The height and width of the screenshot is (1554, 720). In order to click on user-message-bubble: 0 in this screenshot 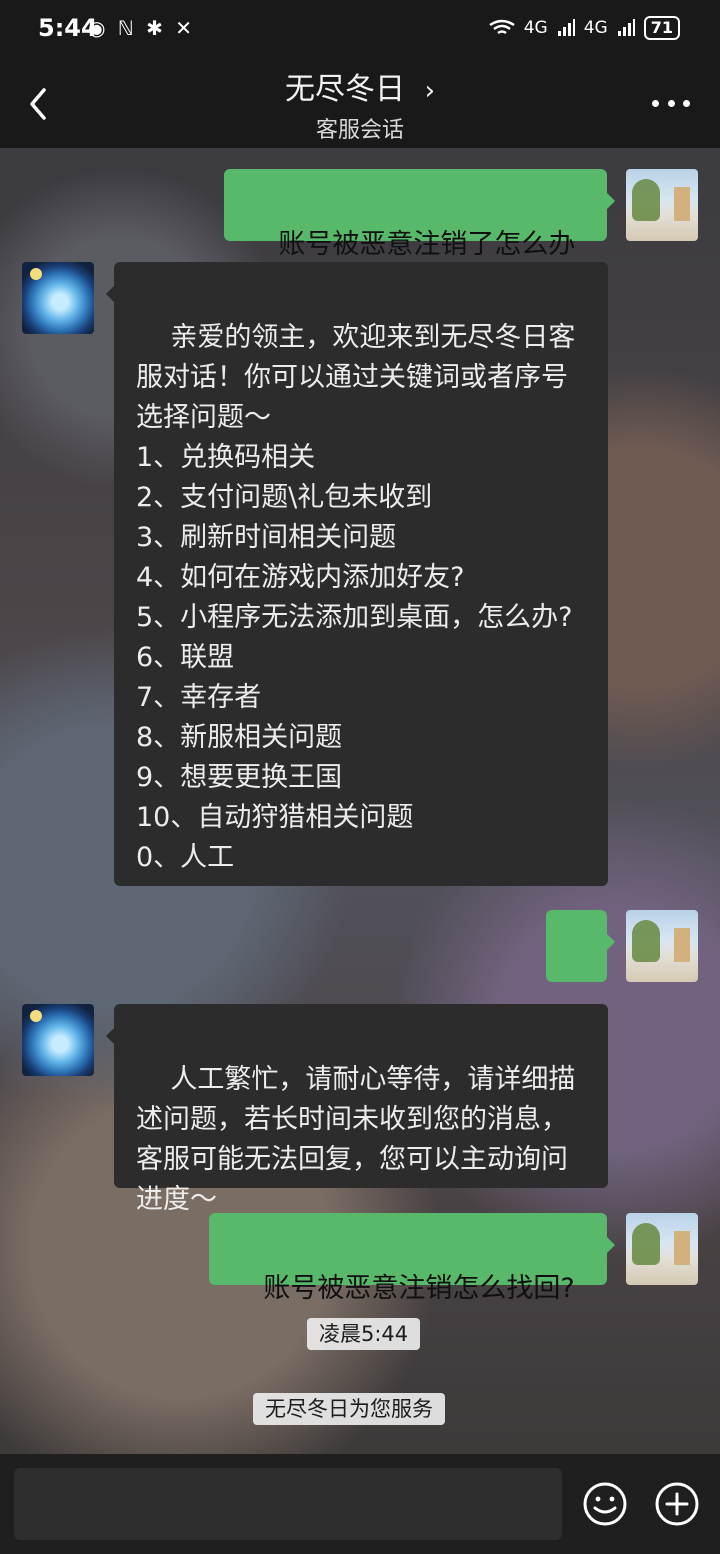, I will do `click(580, 975)`.